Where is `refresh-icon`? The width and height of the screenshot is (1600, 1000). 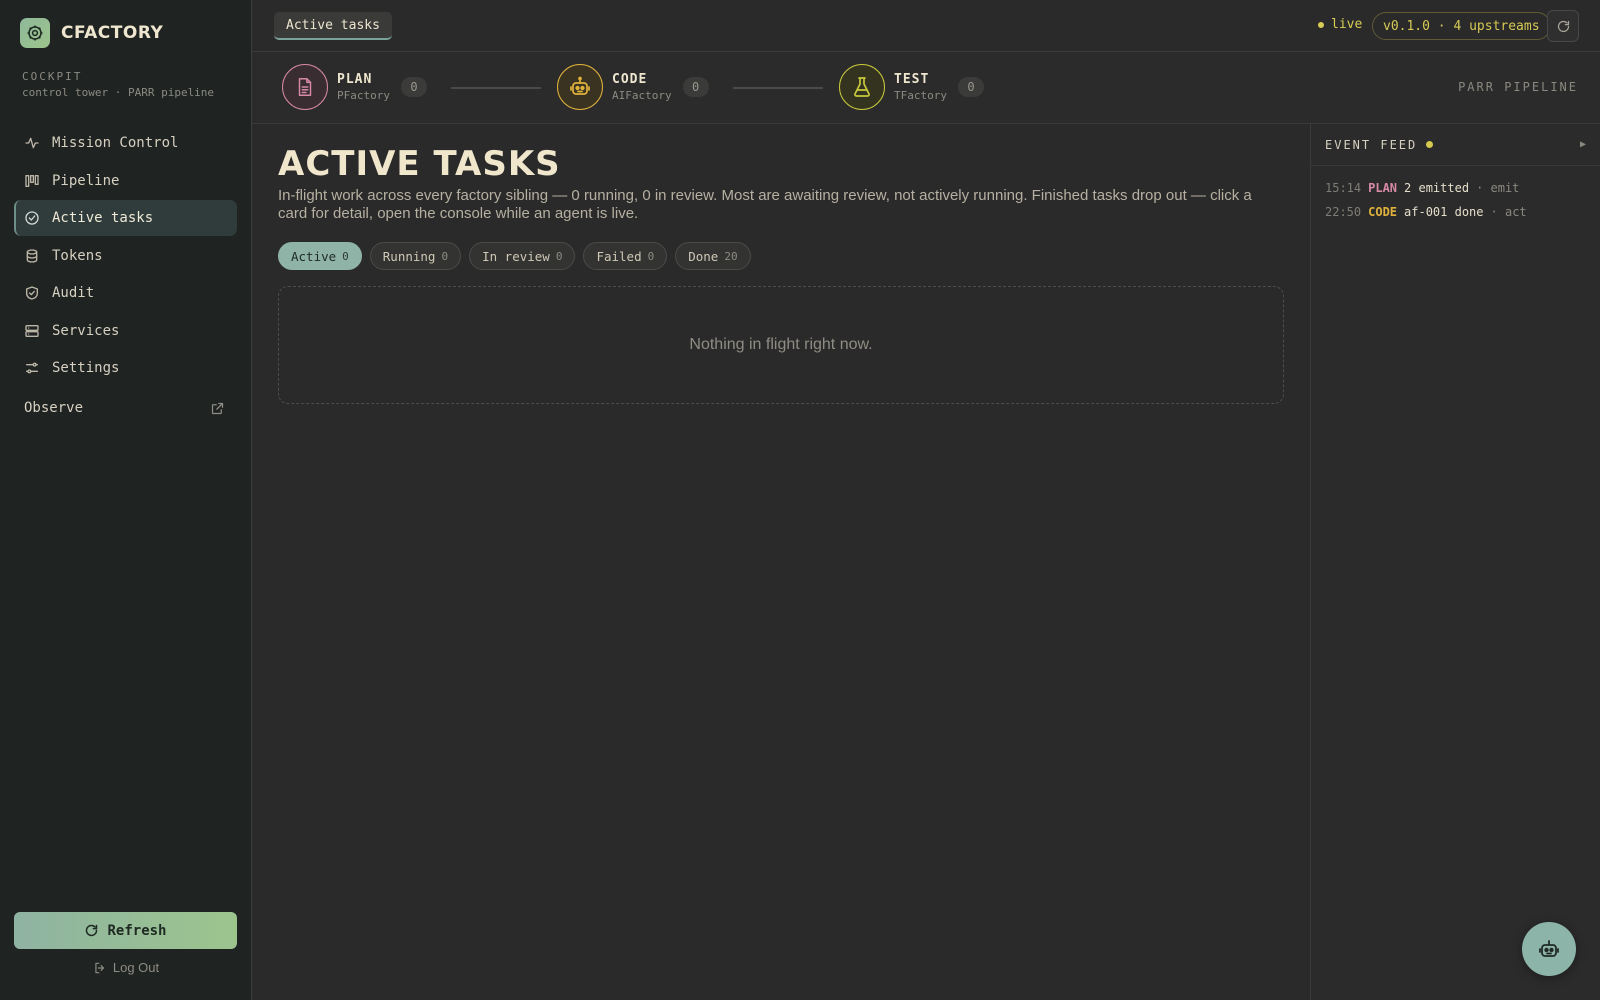 refresh-icon is located at coordinates (1563, 26).